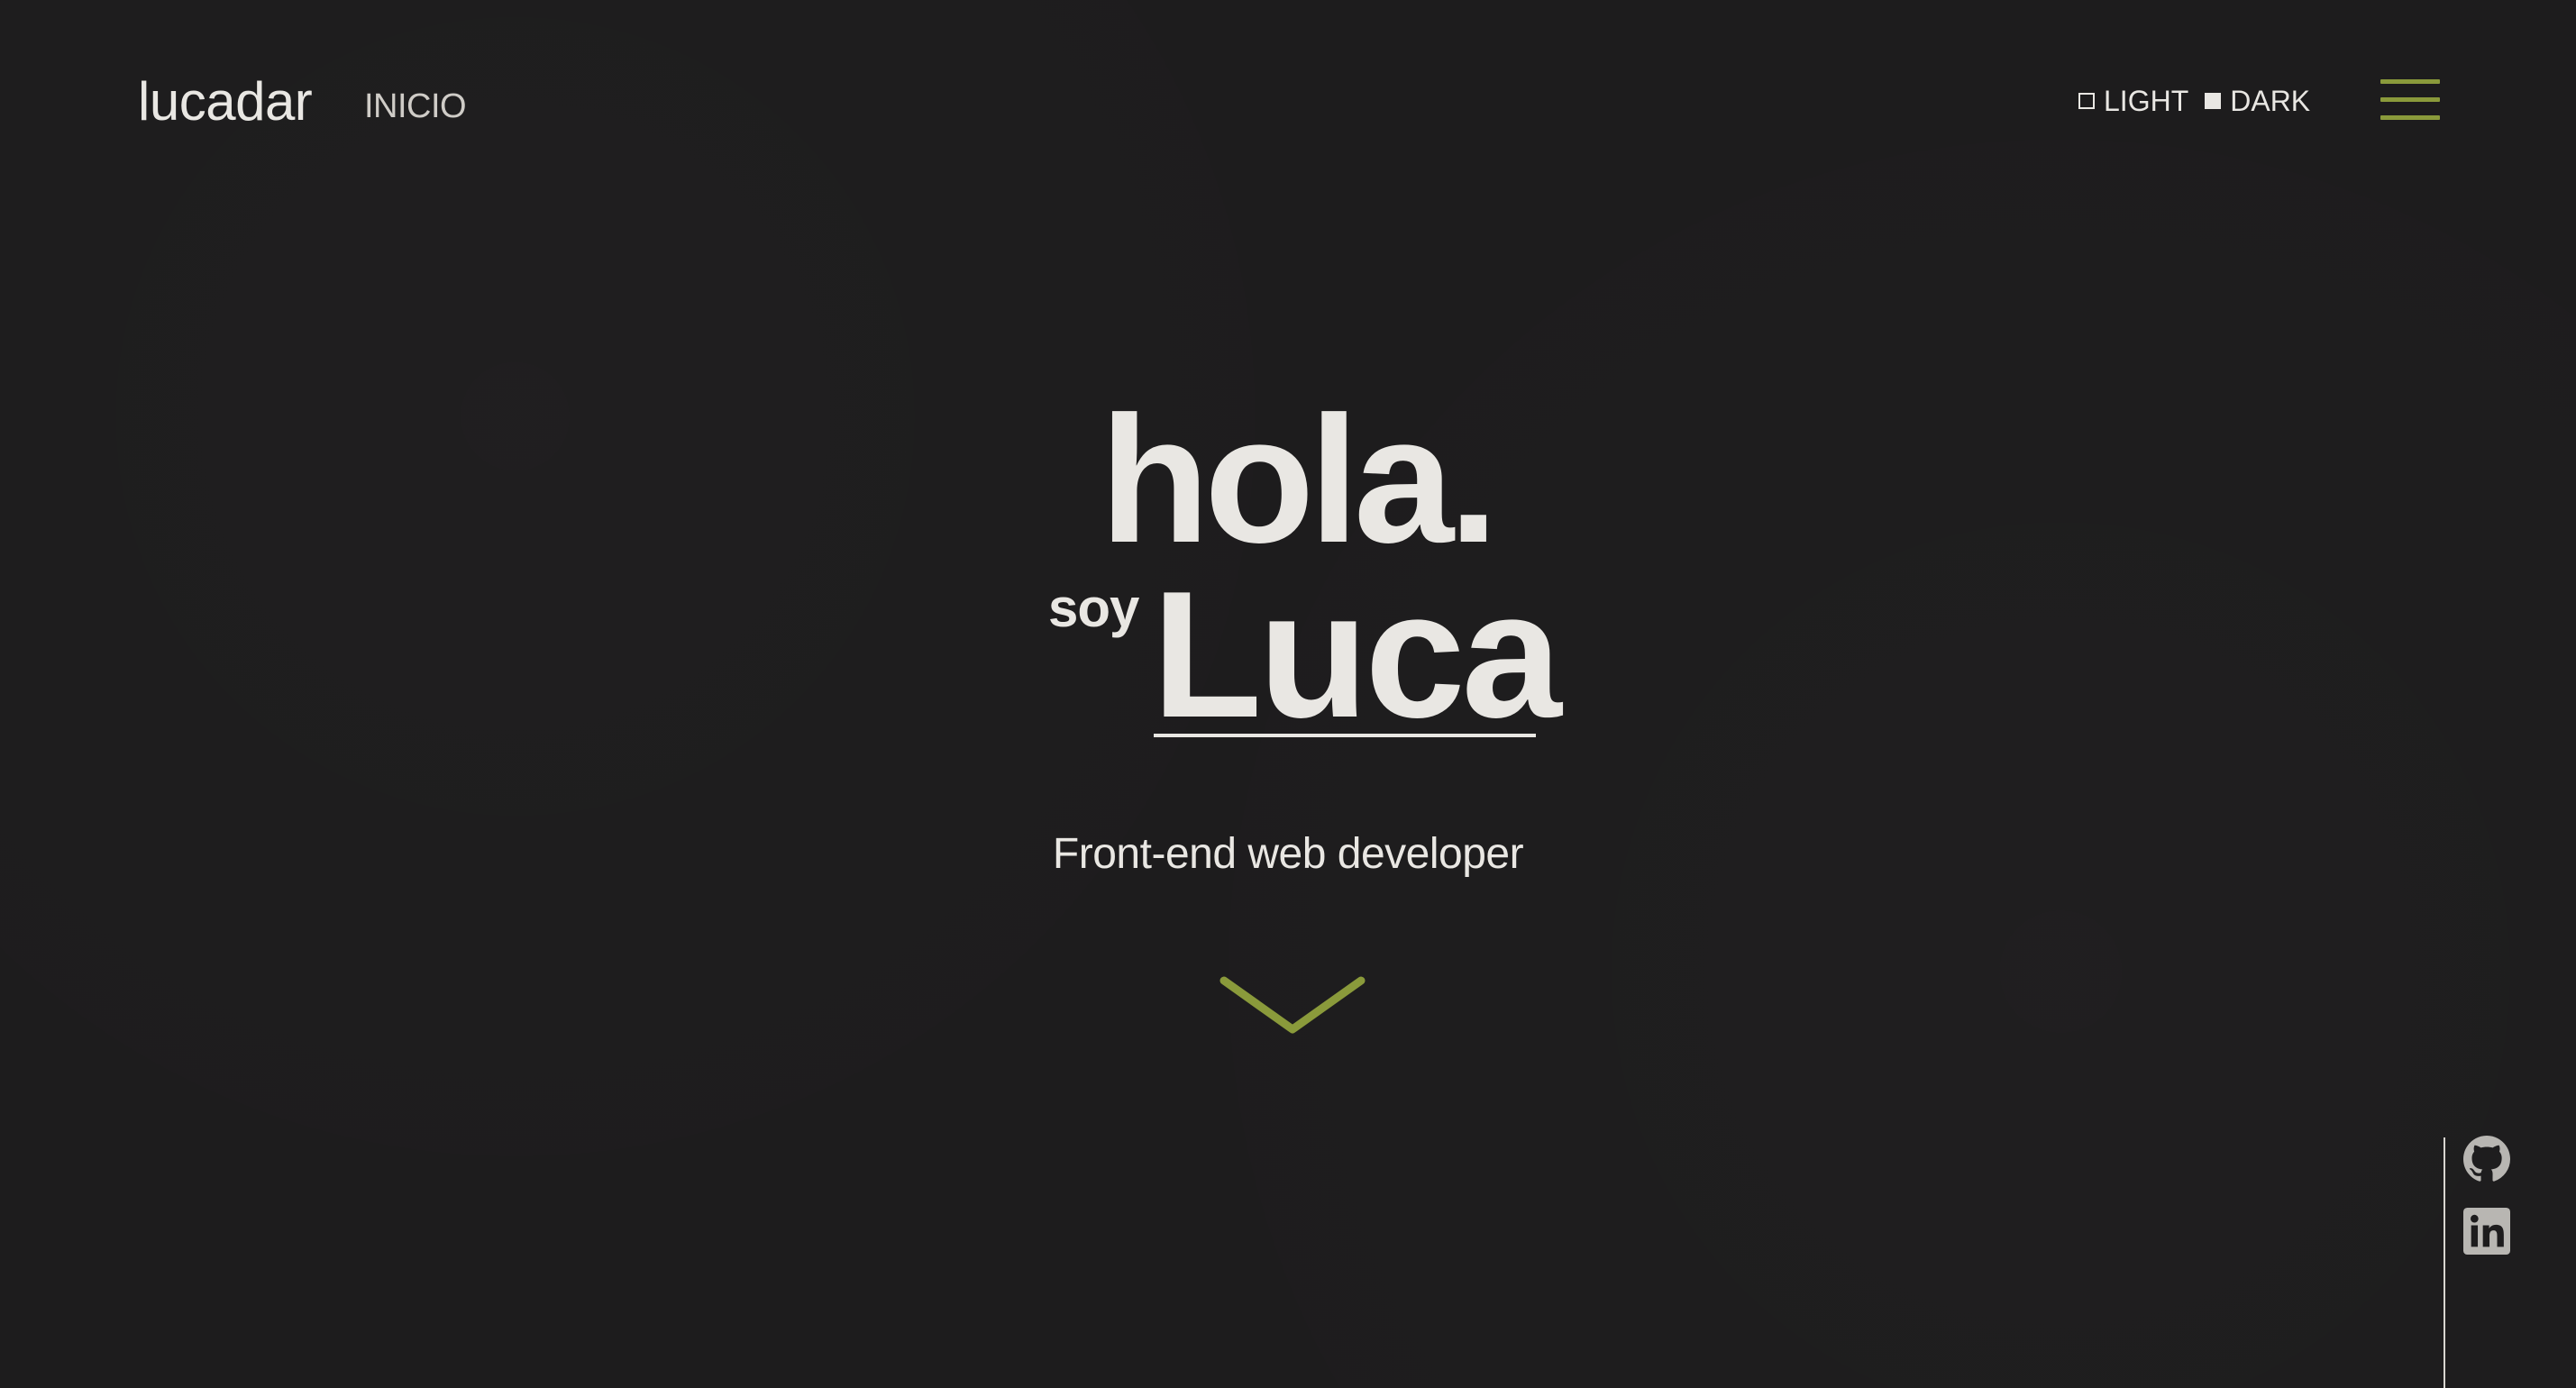  What do you see at coordinates (1292, 1004) in the screenshot?
I see `chevron-down-icon` at bounding box center [1292, 1004].